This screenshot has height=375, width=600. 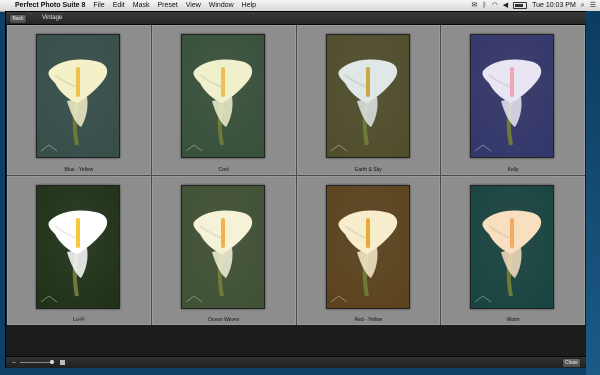 What do you see at coordinates (167, 5) in the screenshot?
I see `menu-preset: Preset` at bounding box center [167, 5].